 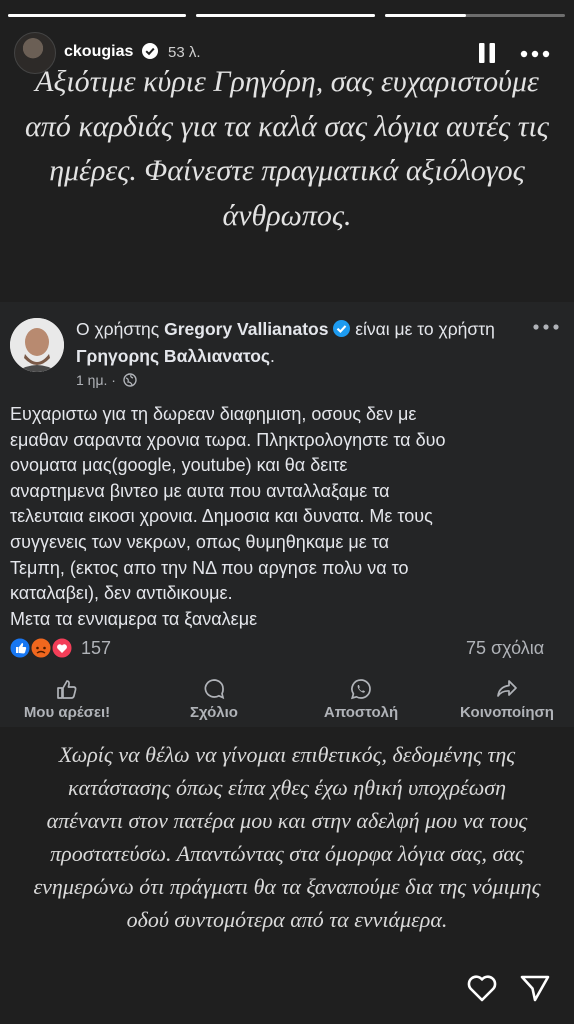 I want to click on comment-button: Σχόλιο, so click(x=214, y=699).